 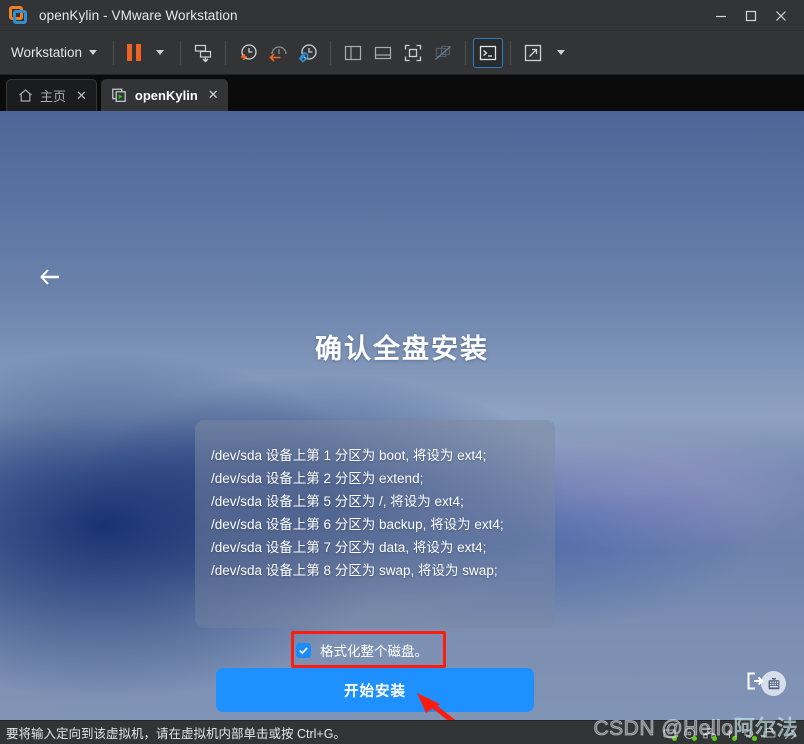 I want to click on pause-vm-button, so click(x=134, y=53).